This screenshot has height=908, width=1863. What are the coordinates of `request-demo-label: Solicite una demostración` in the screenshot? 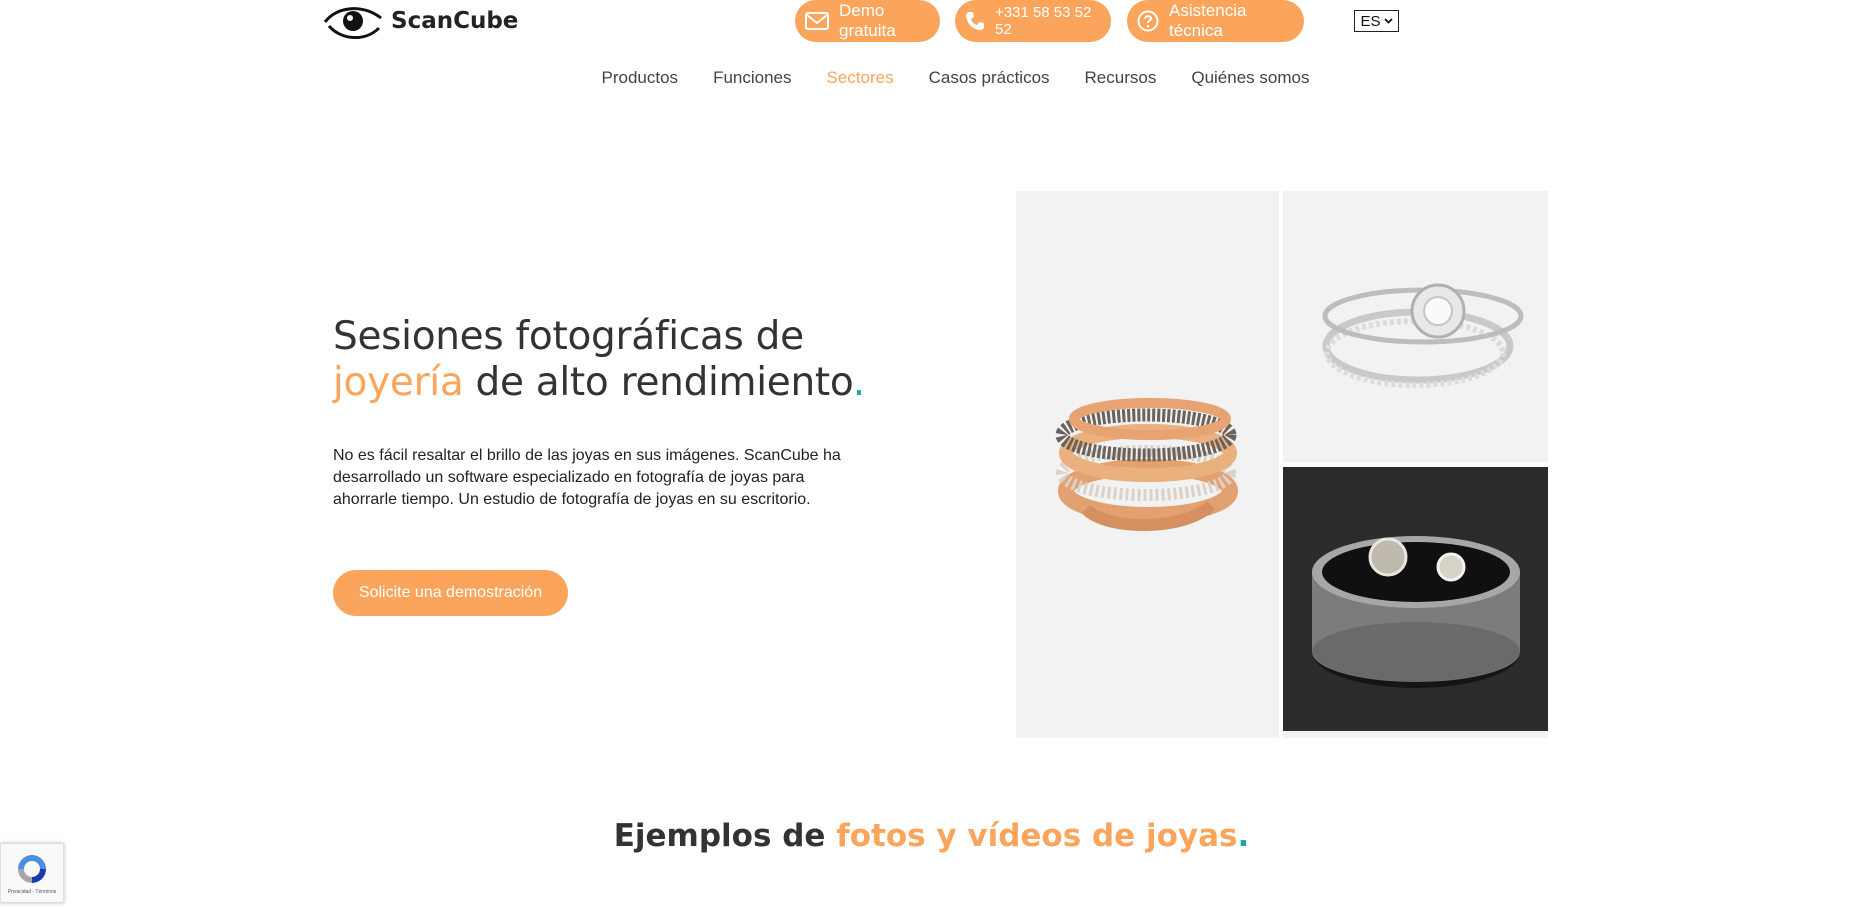 It's located at (450, 592).